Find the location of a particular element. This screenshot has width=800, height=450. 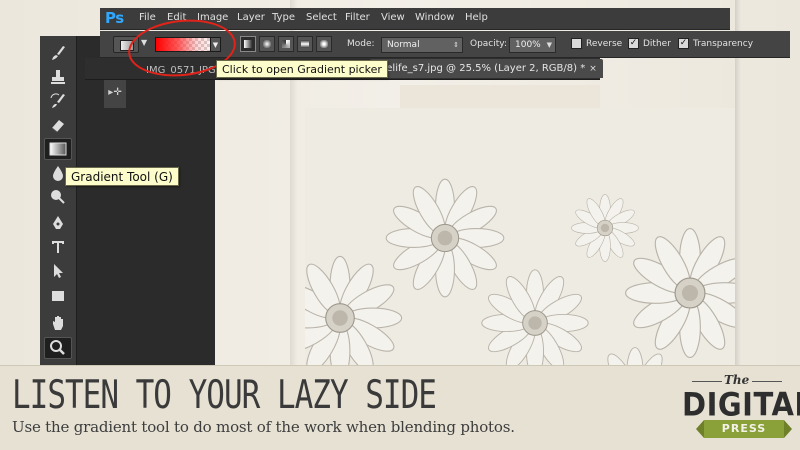

gradient-tool-tooltip: Gradient Tool (G) is located at coordinates (122, 176).